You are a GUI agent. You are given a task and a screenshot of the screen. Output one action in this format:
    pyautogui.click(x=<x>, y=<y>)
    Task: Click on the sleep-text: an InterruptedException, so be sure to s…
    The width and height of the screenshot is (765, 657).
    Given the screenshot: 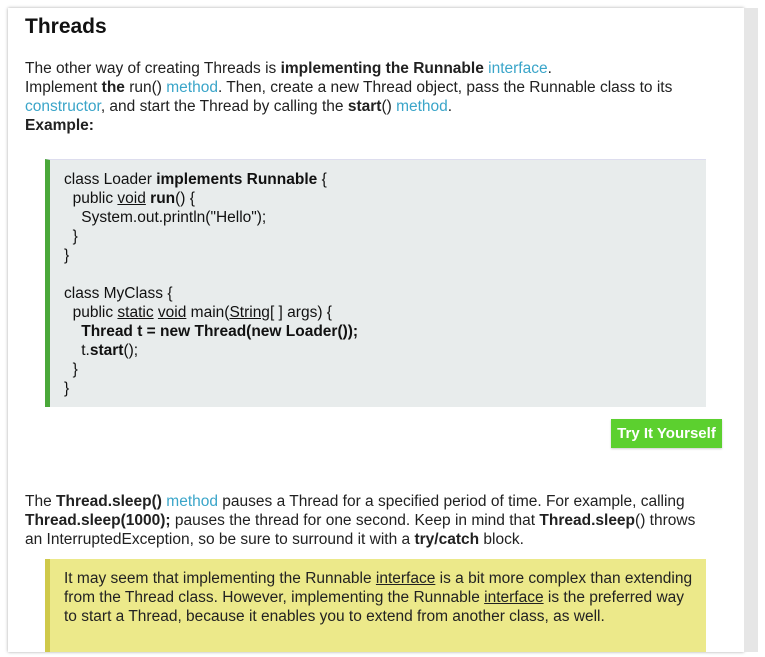 What is the action you would take?
    pyautogui.click(x=220, y=539)
    